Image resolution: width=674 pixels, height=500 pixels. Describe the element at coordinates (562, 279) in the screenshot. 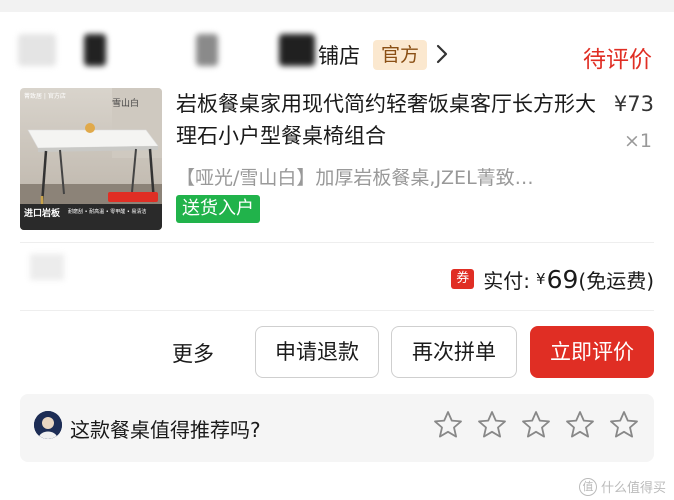

I see `paid-amount: 69` at that location.